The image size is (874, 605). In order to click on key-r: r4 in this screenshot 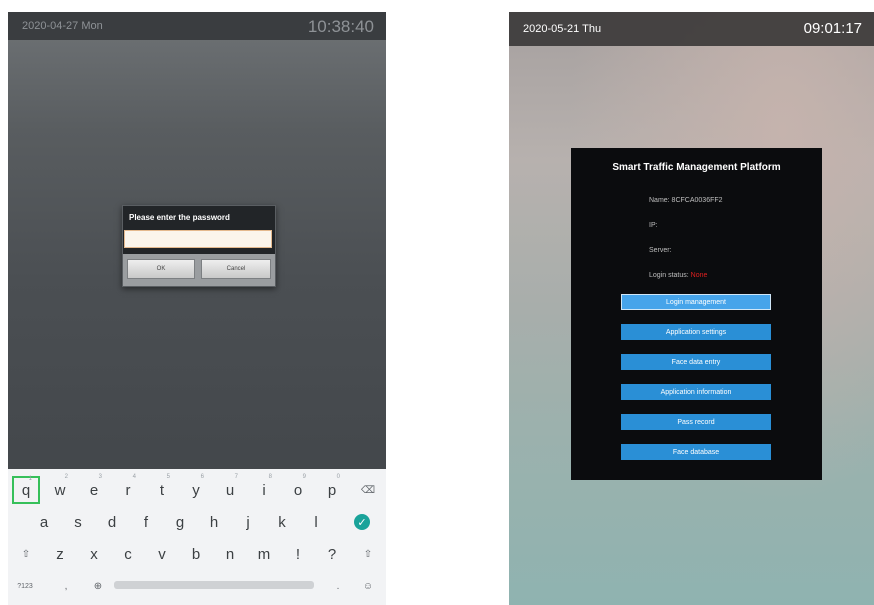, I will do `click(128, 489)`.